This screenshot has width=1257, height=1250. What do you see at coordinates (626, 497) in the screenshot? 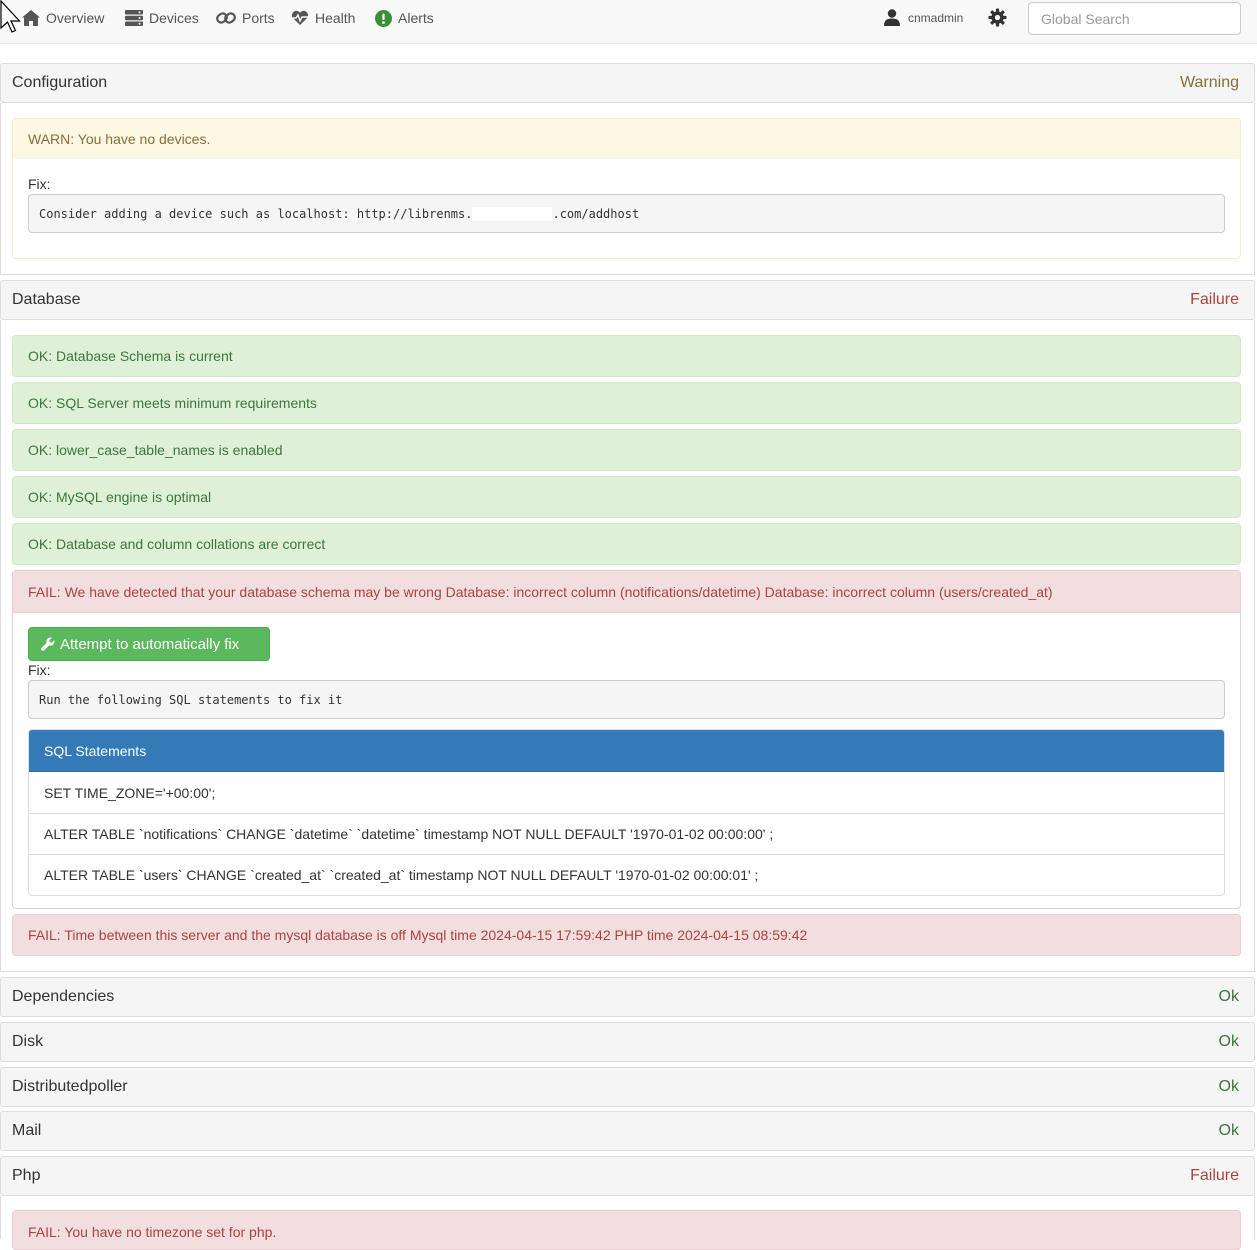
I see `db-ok-alert: OK: MySQL engine is optimal` at bounding box center [626, 497].